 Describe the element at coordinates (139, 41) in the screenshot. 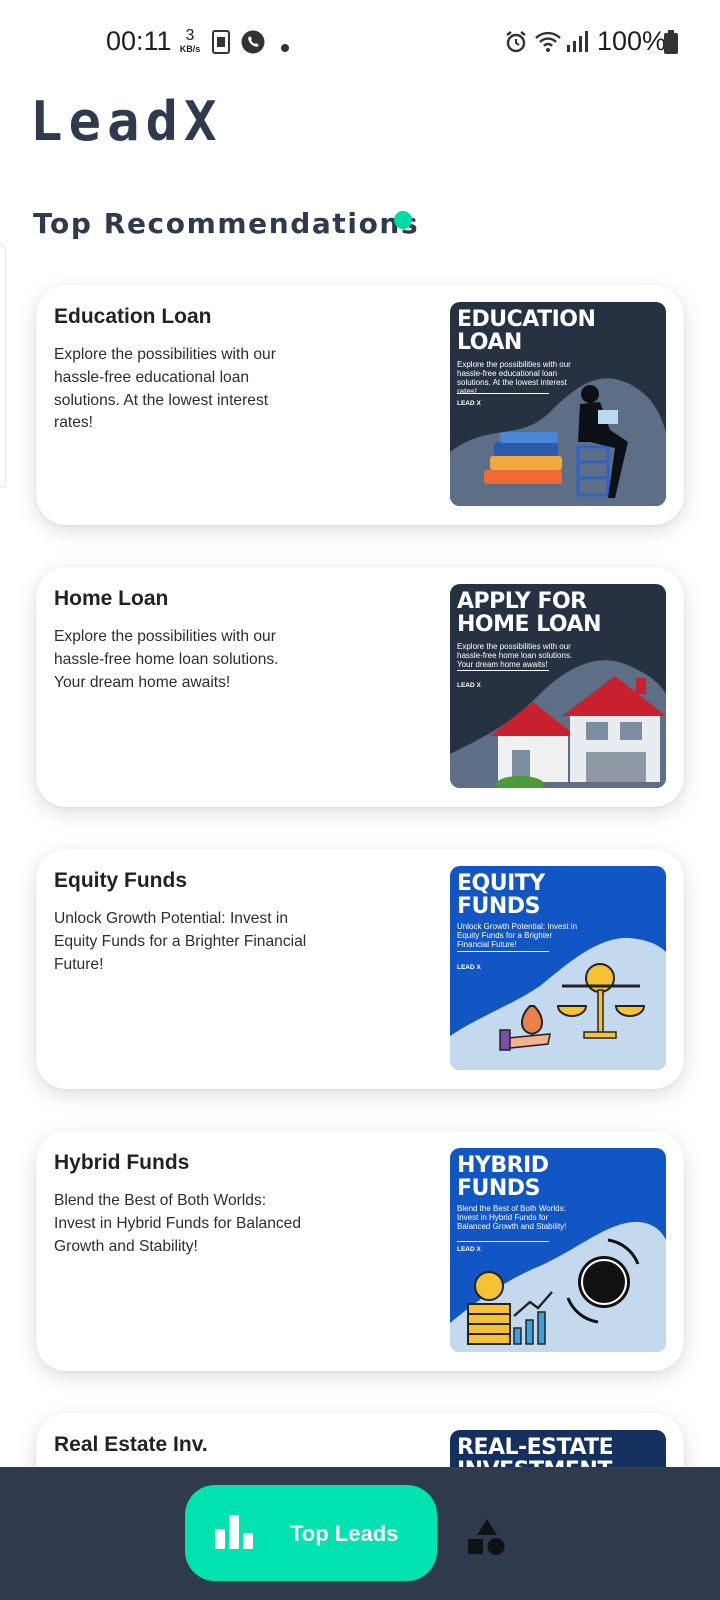

I see `status-time: 00:11` at that location.